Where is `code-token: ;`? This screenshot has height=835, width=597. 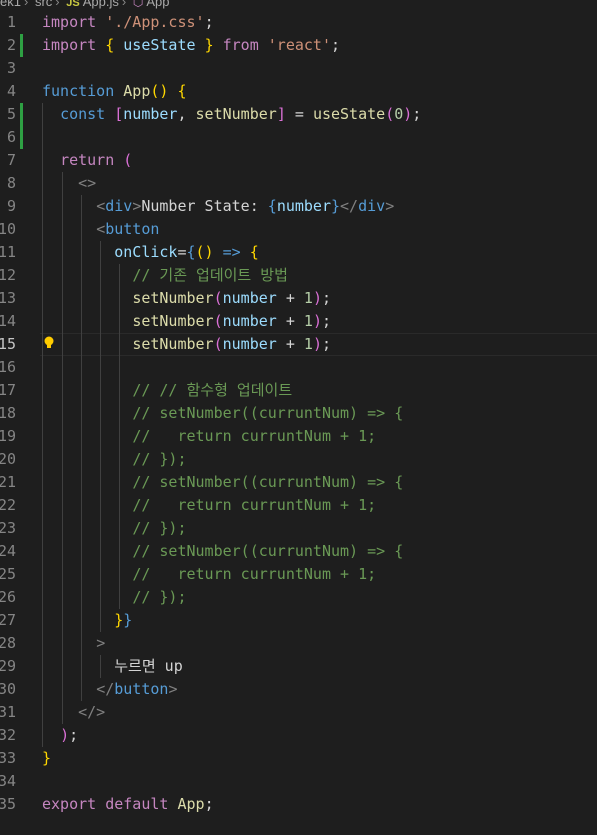
code-token: ; is located at coordinates (326, 344).